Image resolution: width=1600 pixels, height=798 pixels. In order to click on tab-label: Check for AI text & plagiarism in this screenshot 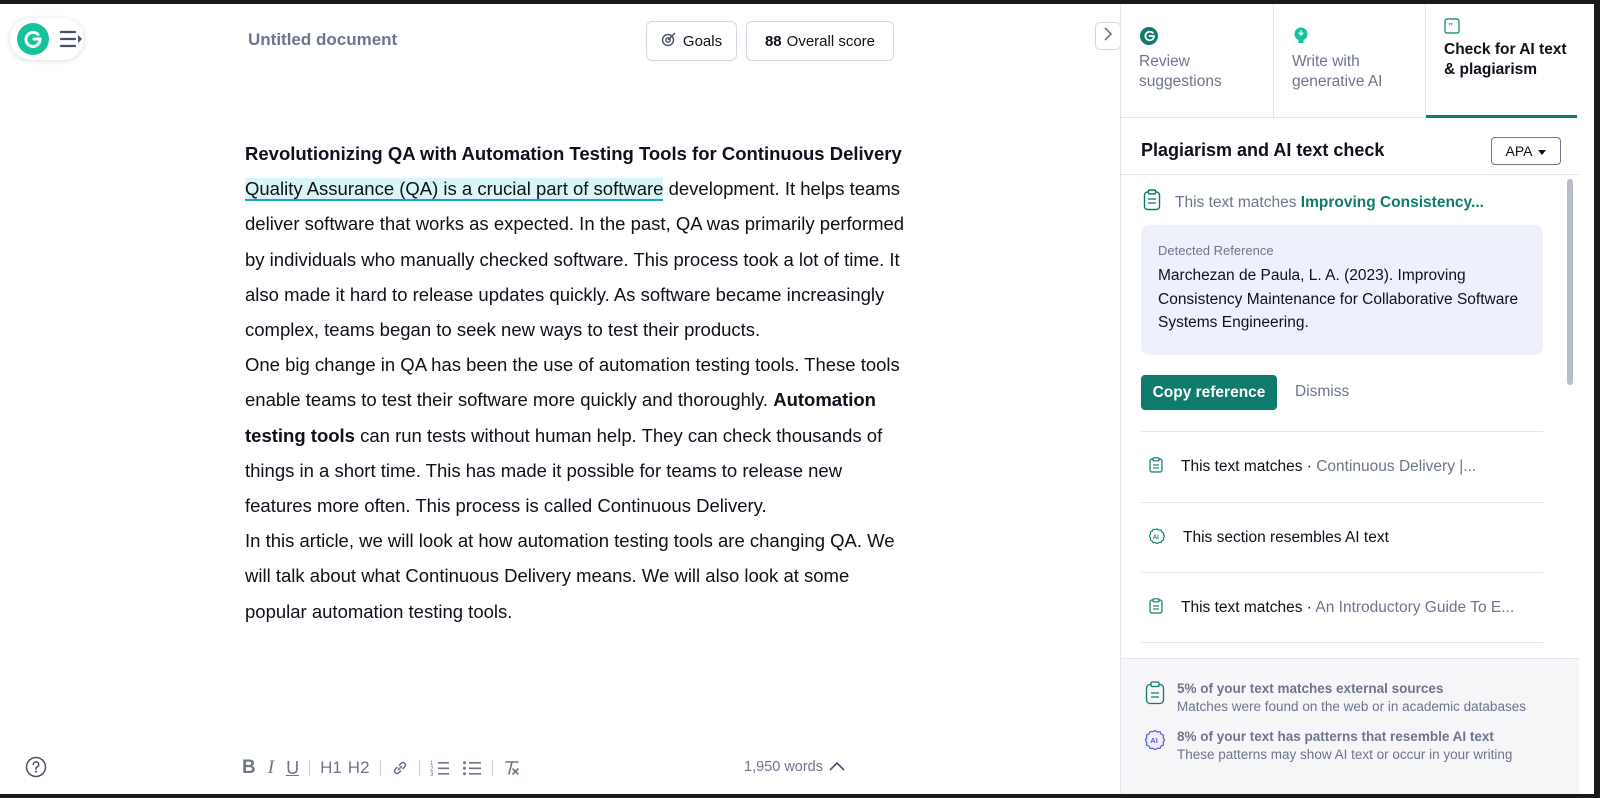, I will do `click(1505, 59)`.